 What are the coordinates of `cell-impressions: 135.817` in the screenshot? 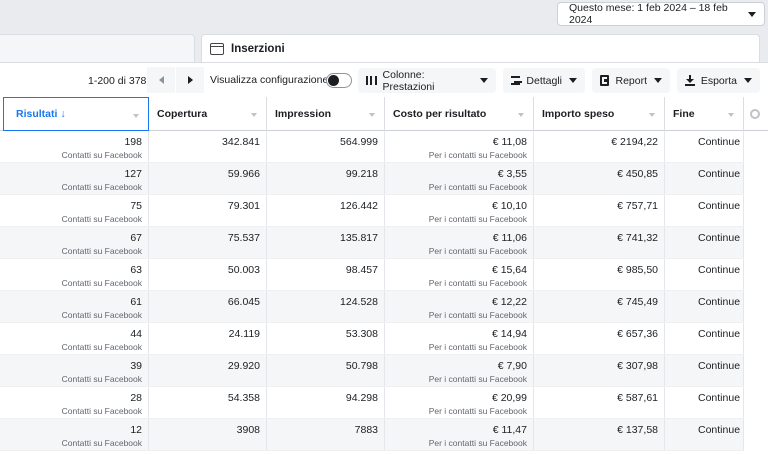 It's located at (326, 243).